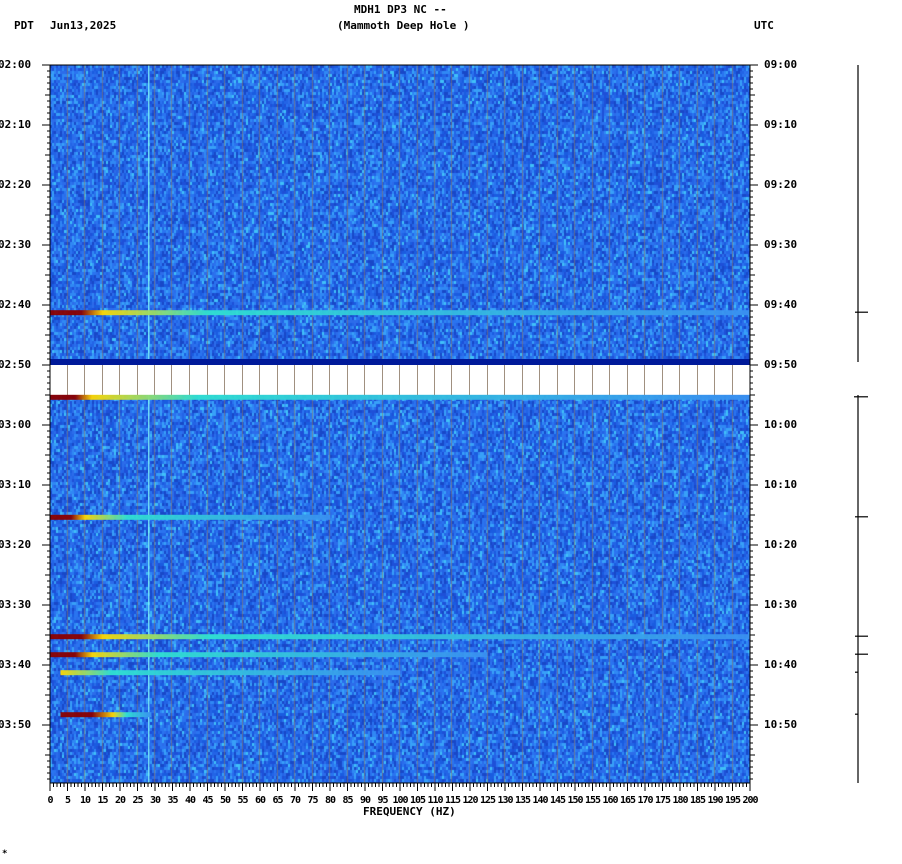 This screenshot has height=864, width=902. What do you see at coordinates (120, 800) in the screenshot?
I see `x-tick-label: 20` at bounding box center [120, 800].